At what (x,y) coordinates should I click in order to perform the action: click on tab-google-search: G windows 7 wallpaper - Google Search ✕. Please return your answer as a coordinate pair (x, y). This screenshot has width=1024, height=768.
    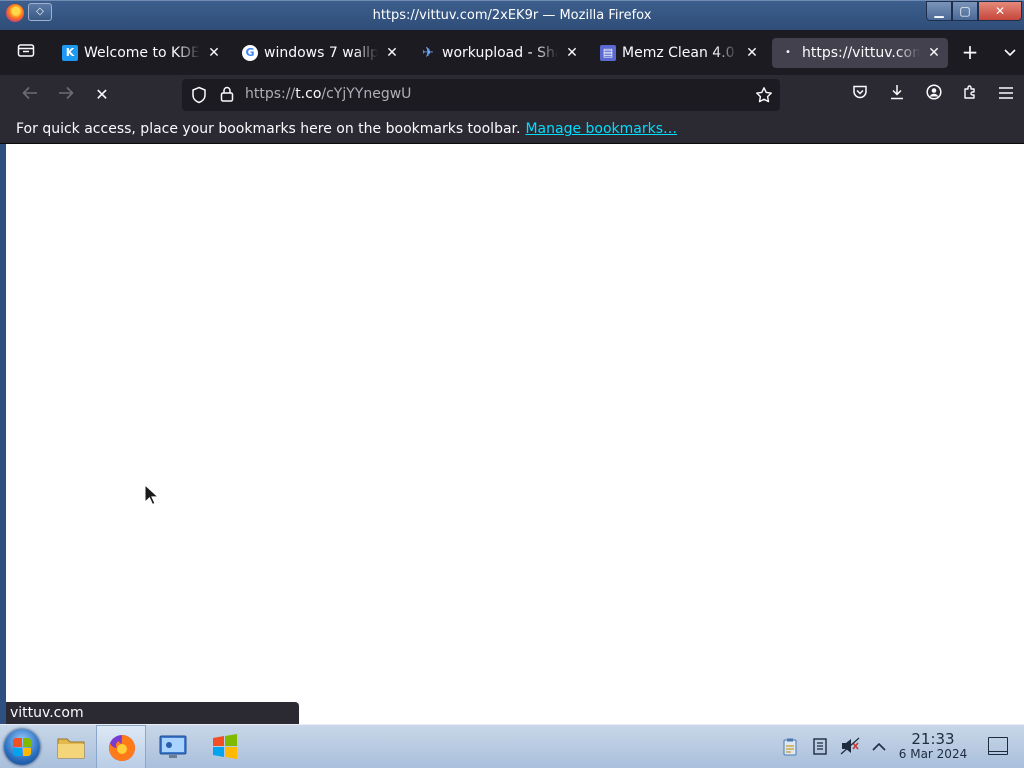
    Looking at the image, I should click on (320, 53).